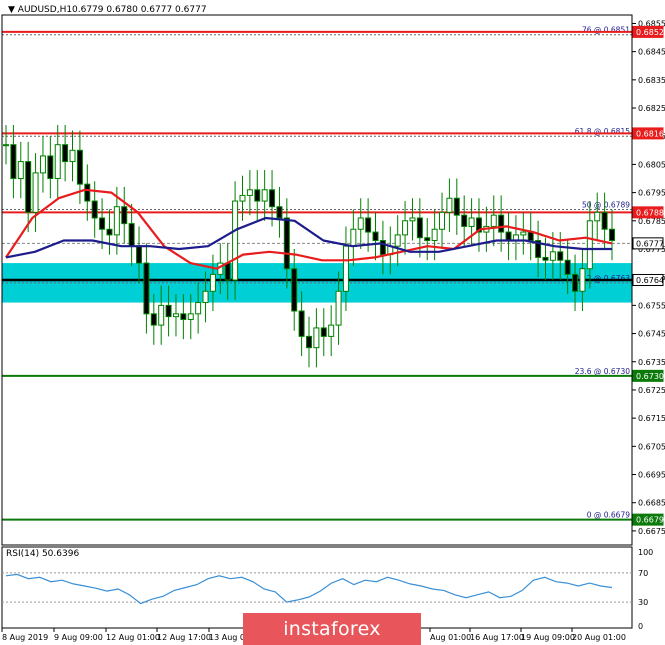 This screenshot has width=665, height=645. I want to click on fib-label: 23.6 @ 0.6730, so click(602, 371).